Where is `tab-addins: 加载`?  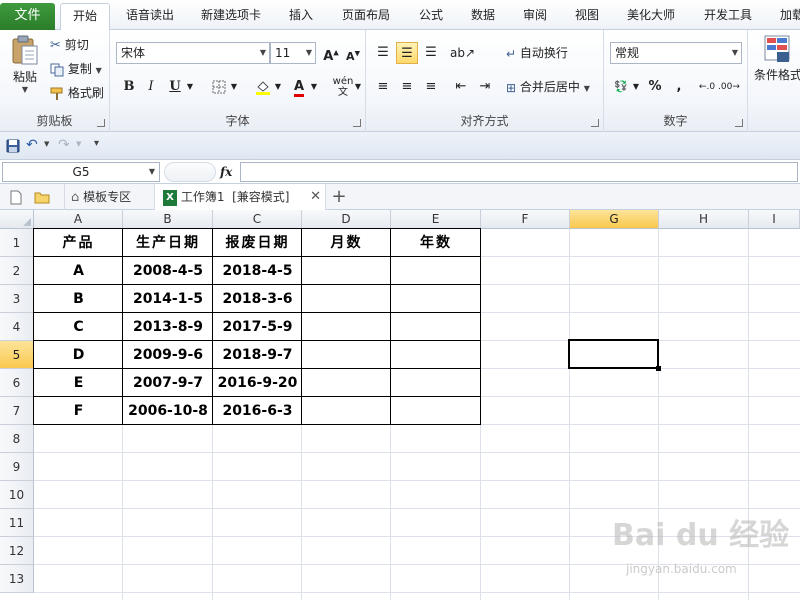
tab-addins: 加载 is located at coordinates (786, 16).